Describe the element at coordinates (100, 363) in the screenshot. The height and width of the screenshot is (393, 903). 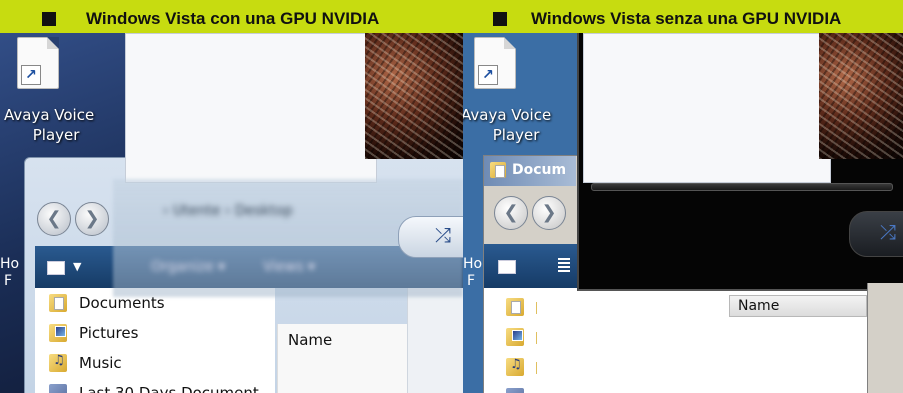
I see `nav-item-label: Music` at that location.